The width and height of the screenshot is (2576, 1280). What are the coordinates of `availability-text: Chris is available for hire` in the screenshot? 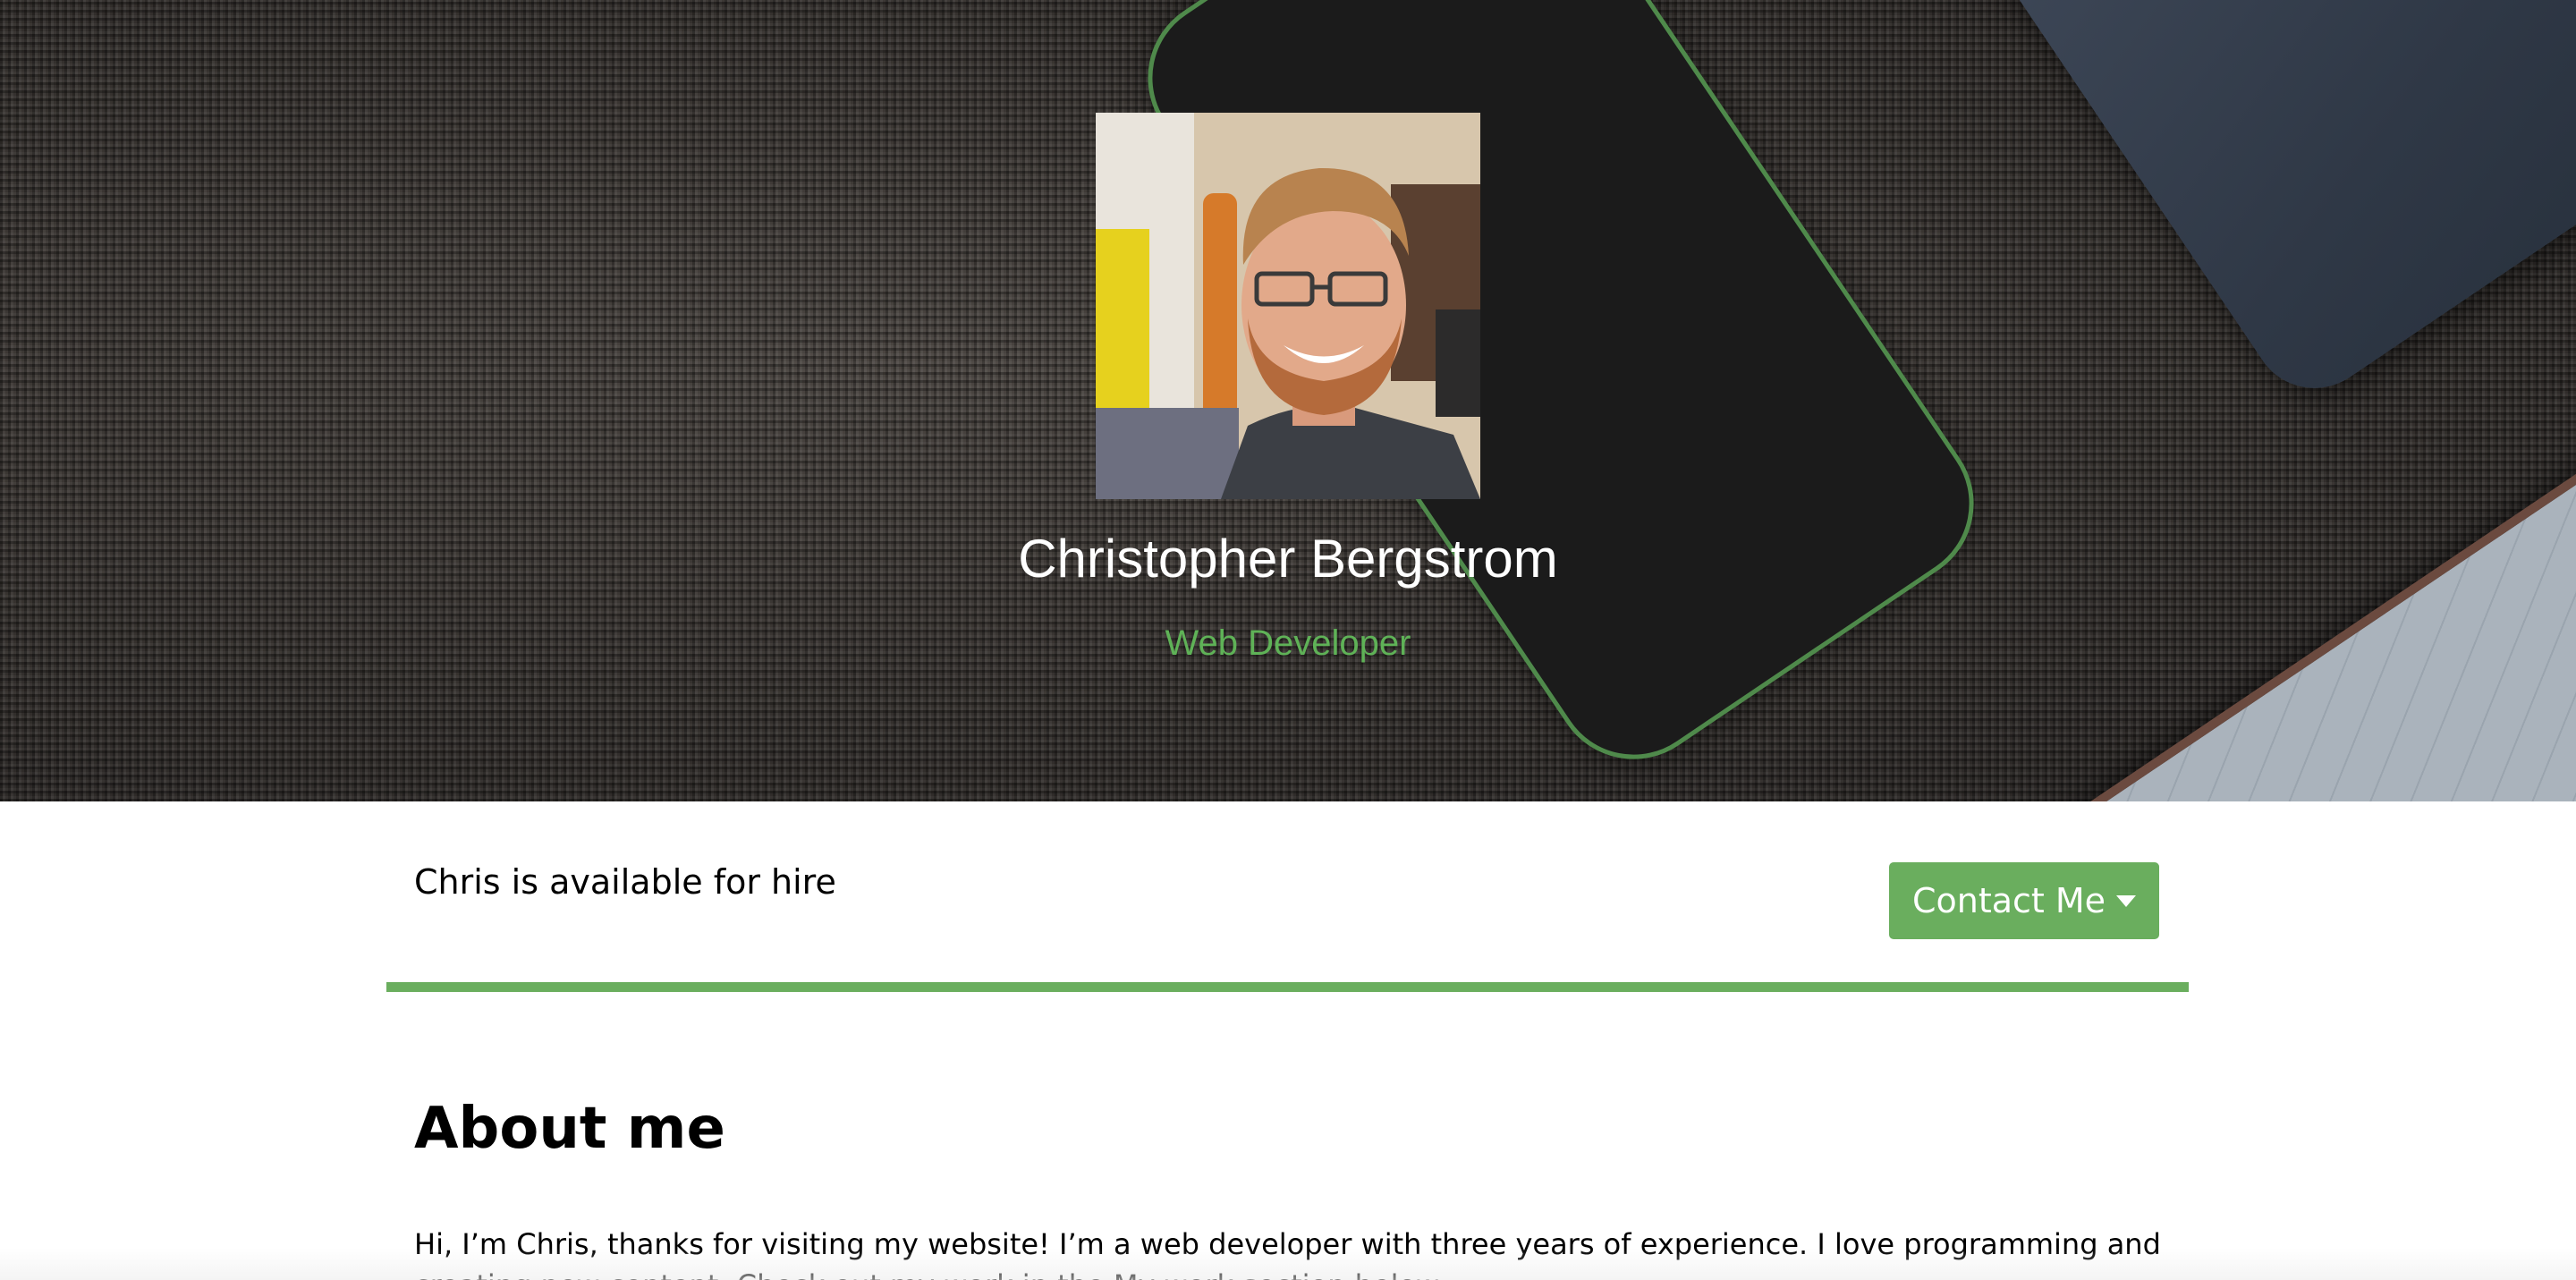 It's located at (625, 882).